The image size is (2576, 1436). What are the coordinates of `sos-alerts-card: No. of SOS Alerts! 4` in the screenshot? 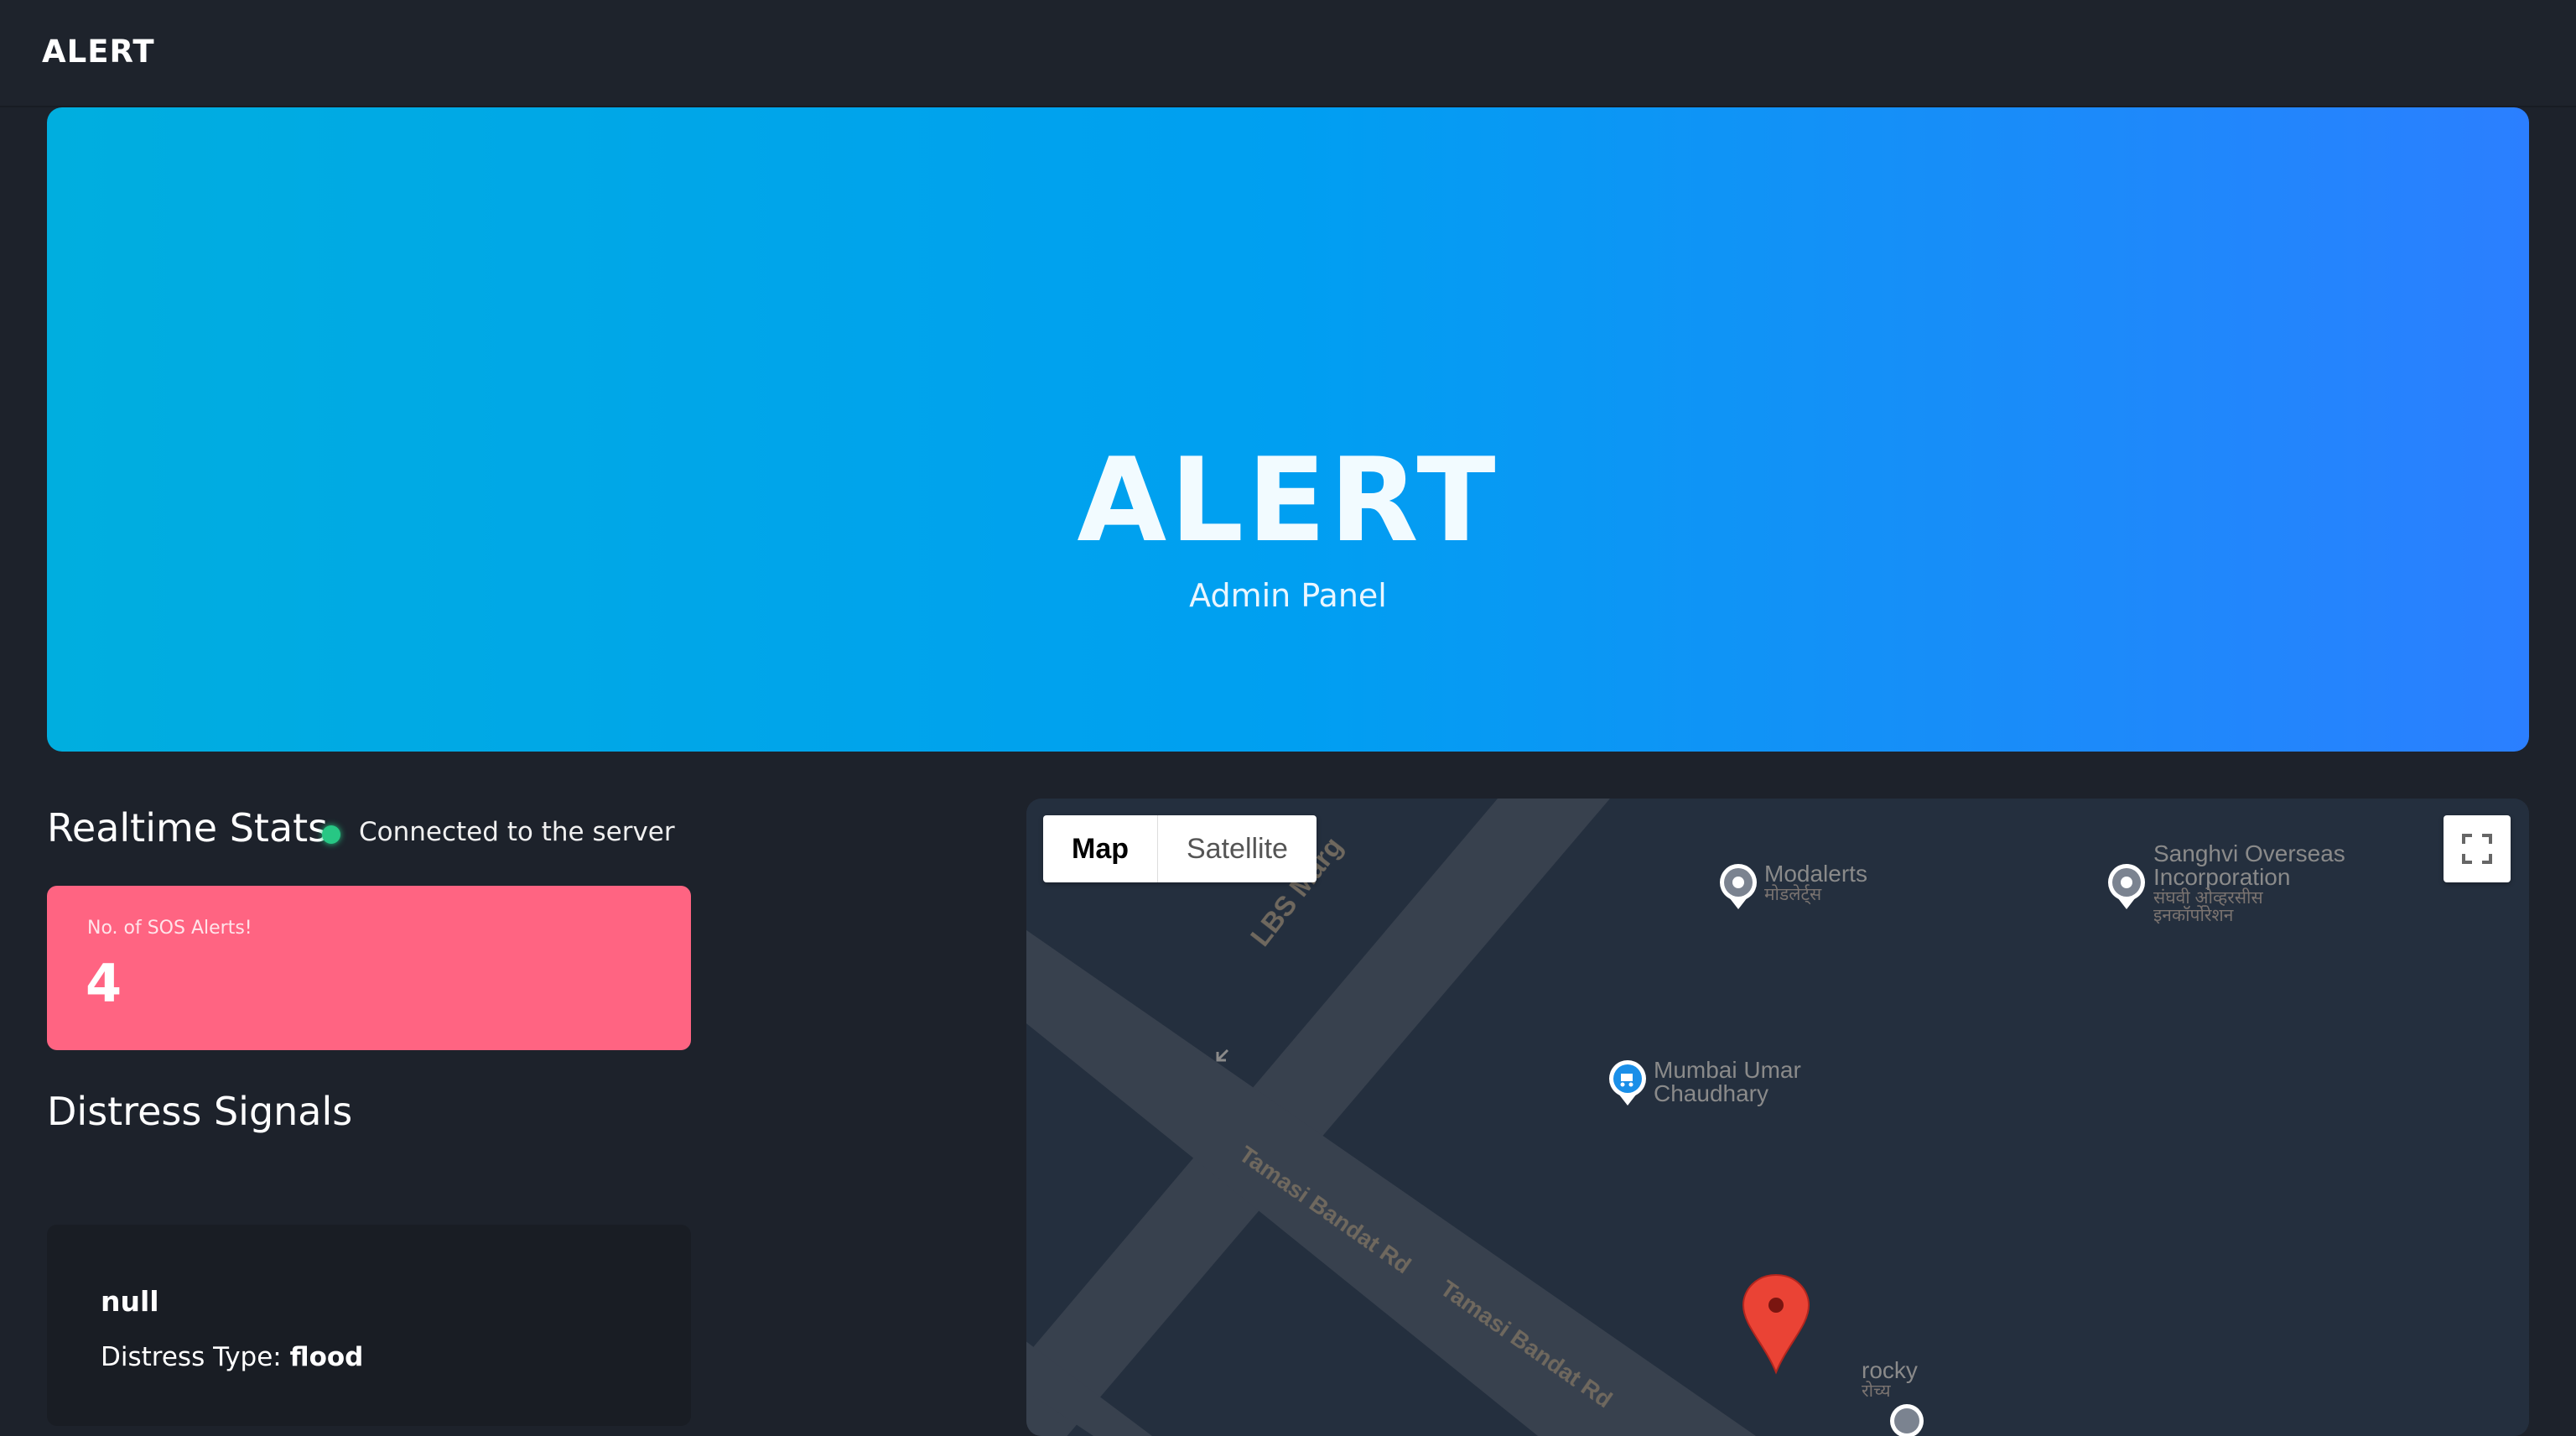 It's located at (369, 968).